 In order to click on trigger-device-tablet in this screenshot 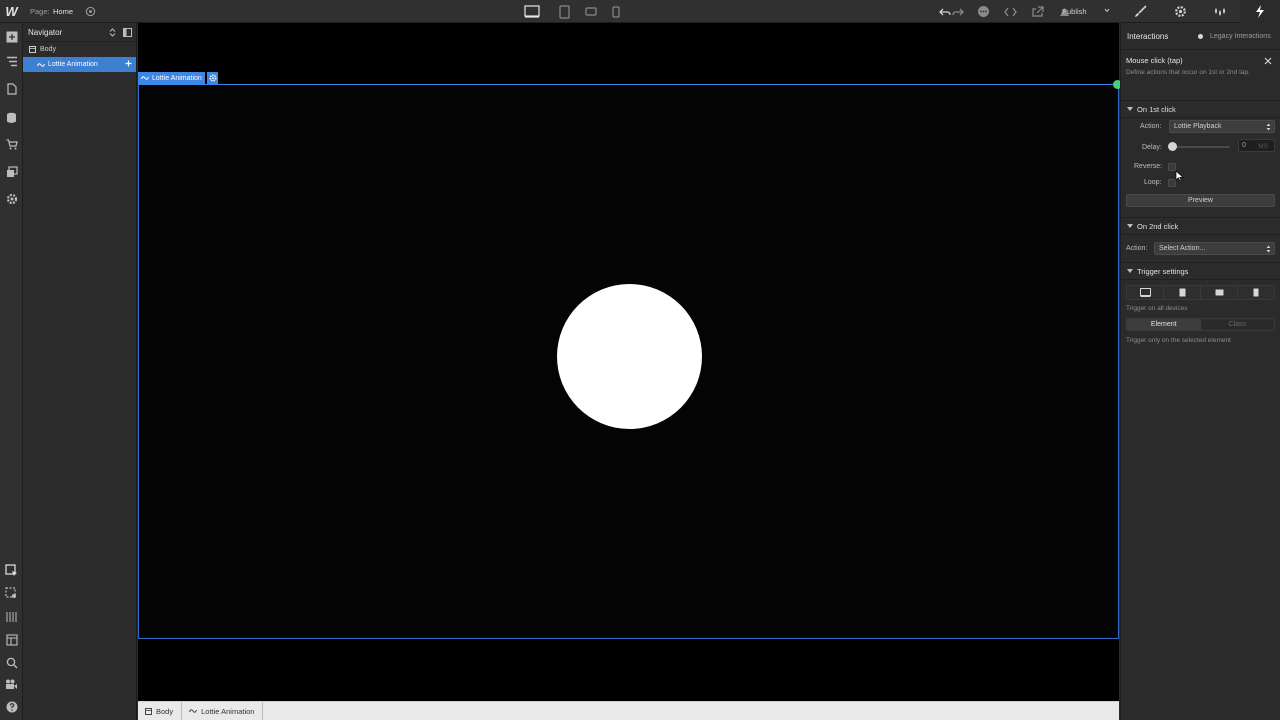, I will do `click(1182, 292)`.